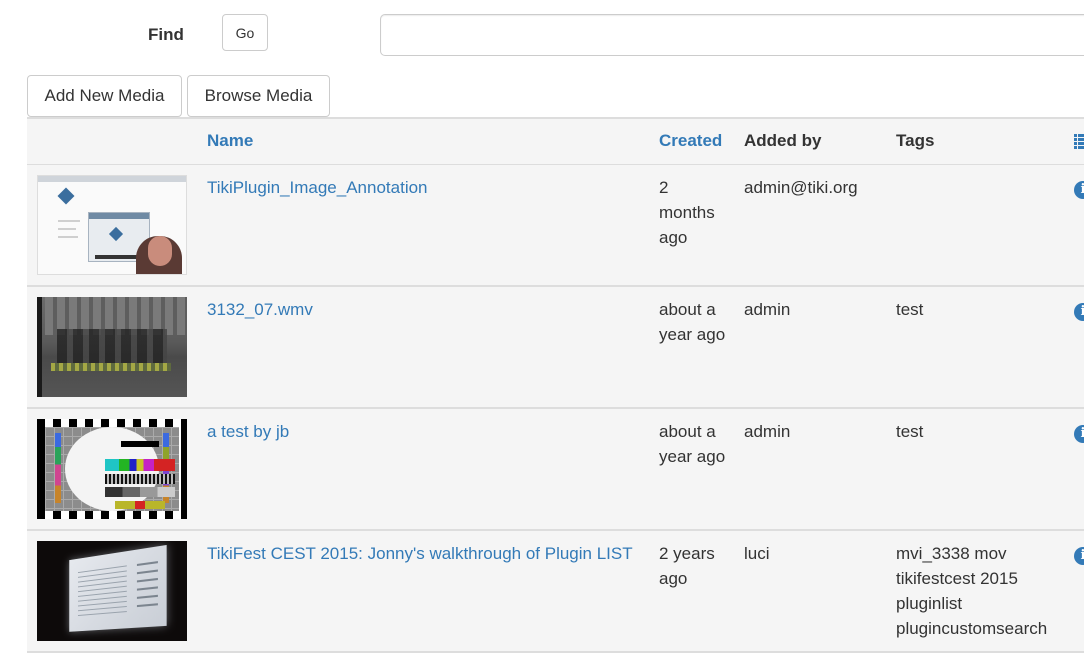  What do you see at coordinates (801, 187) in the screenshot?
I see `added-by-cell: admin@tiki.org` at bounding box center [801, 187].